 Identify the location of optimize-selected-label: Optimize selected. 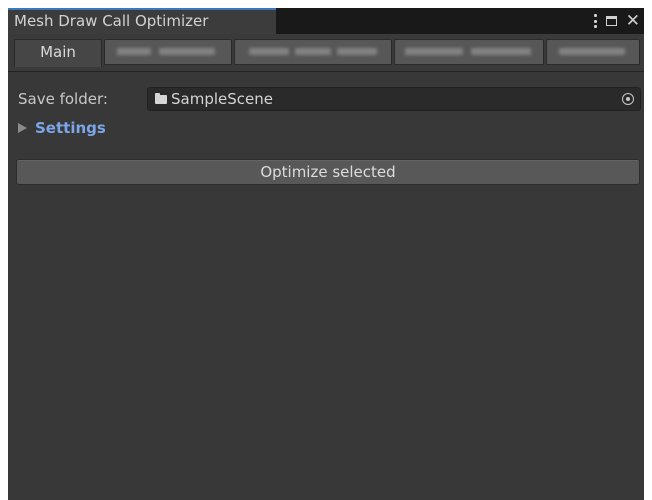
(328, 172).